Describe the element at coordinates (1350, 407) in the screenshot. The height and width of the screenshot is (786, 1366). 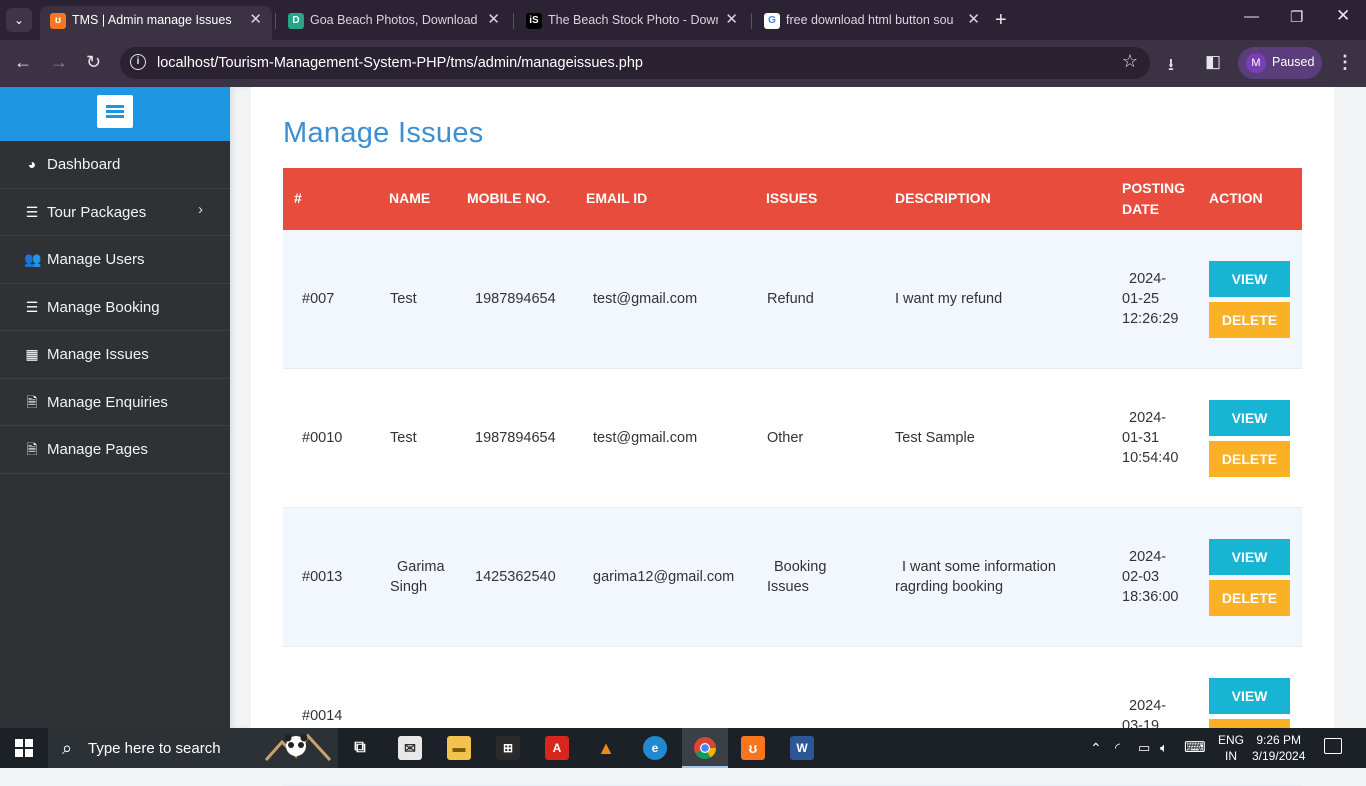
I see `right-gutter` at that location.